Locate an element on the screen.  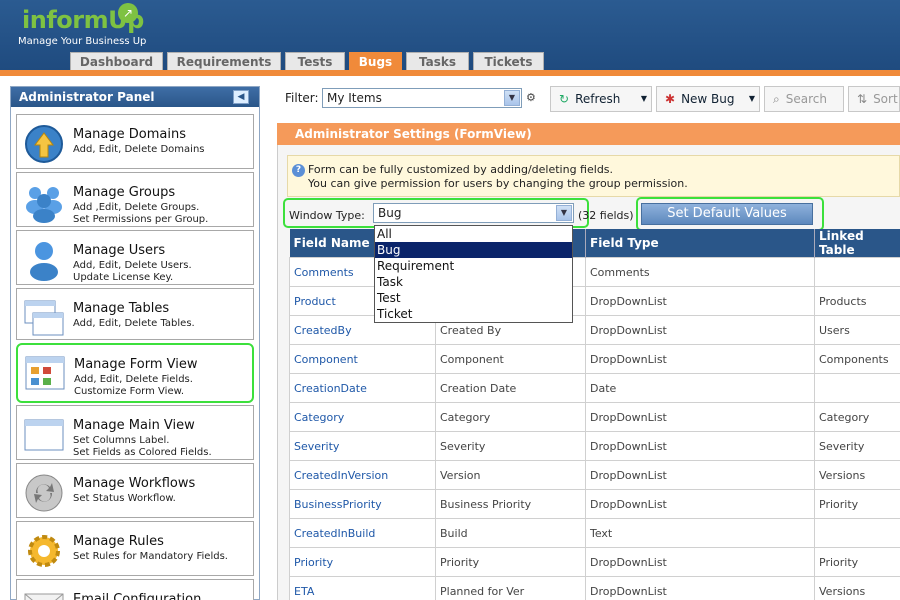
set-default-values-button: Set Default Values is located at coordinates (727, 214).